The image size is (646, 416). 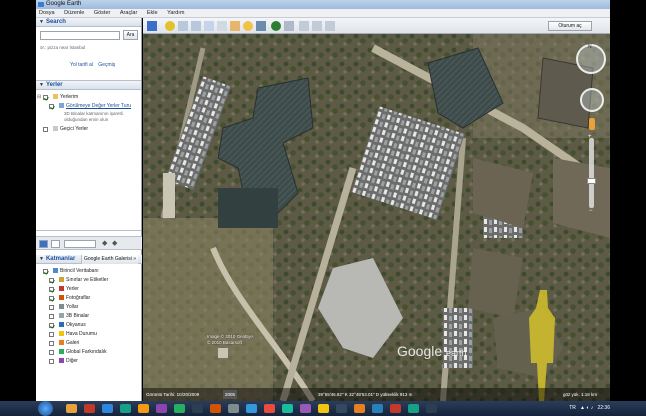 I want to click on menu-edit: Düzenle, so click(x=74, y=13).